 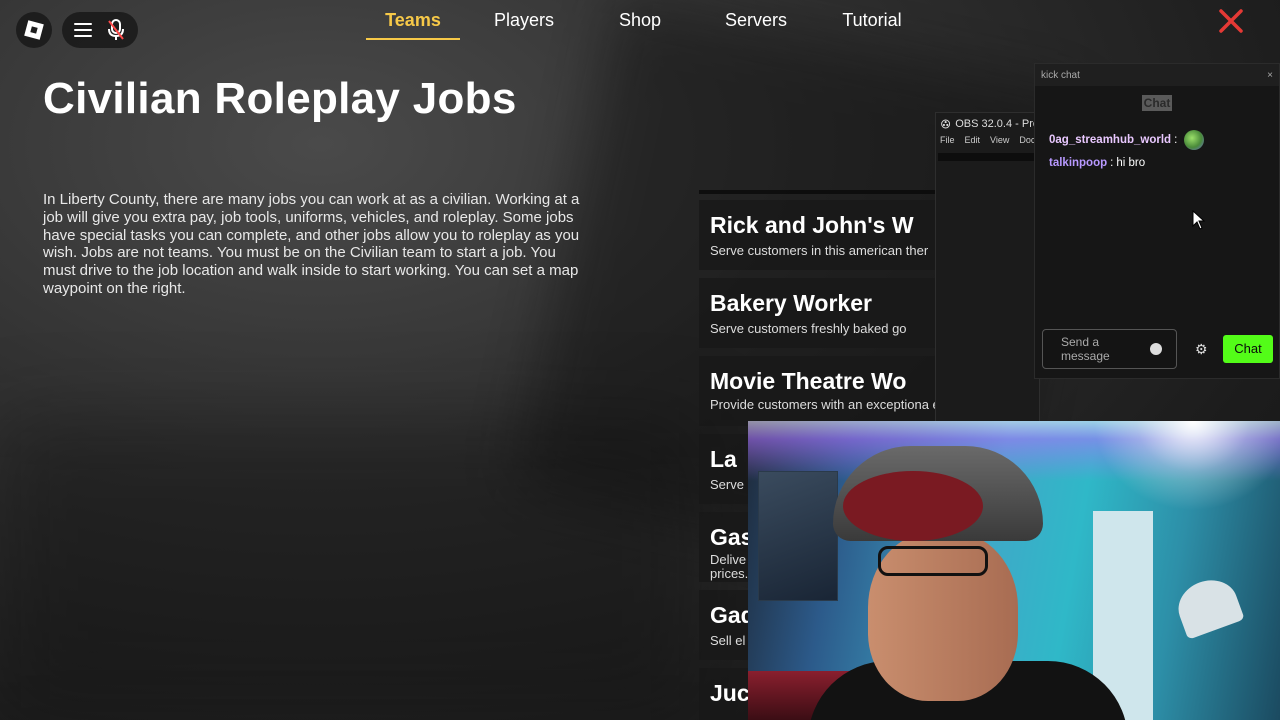 I want to click on webcam-ceiling-light, so click(x=1186, y=466).